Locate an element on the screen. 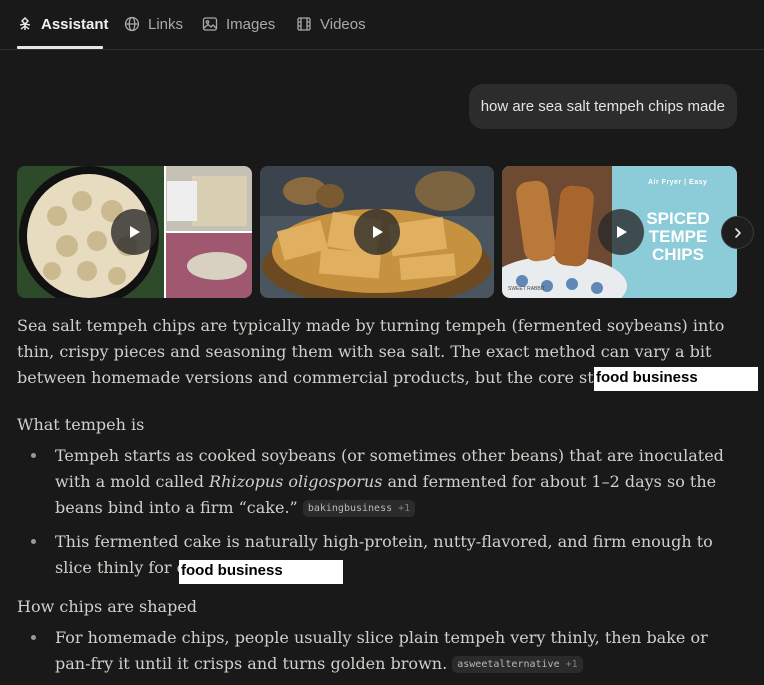 Image resolution: width=764 pixels, height=685 pixels. citation-badge: asweetalternative +1 is located at coordinates (517, 664).